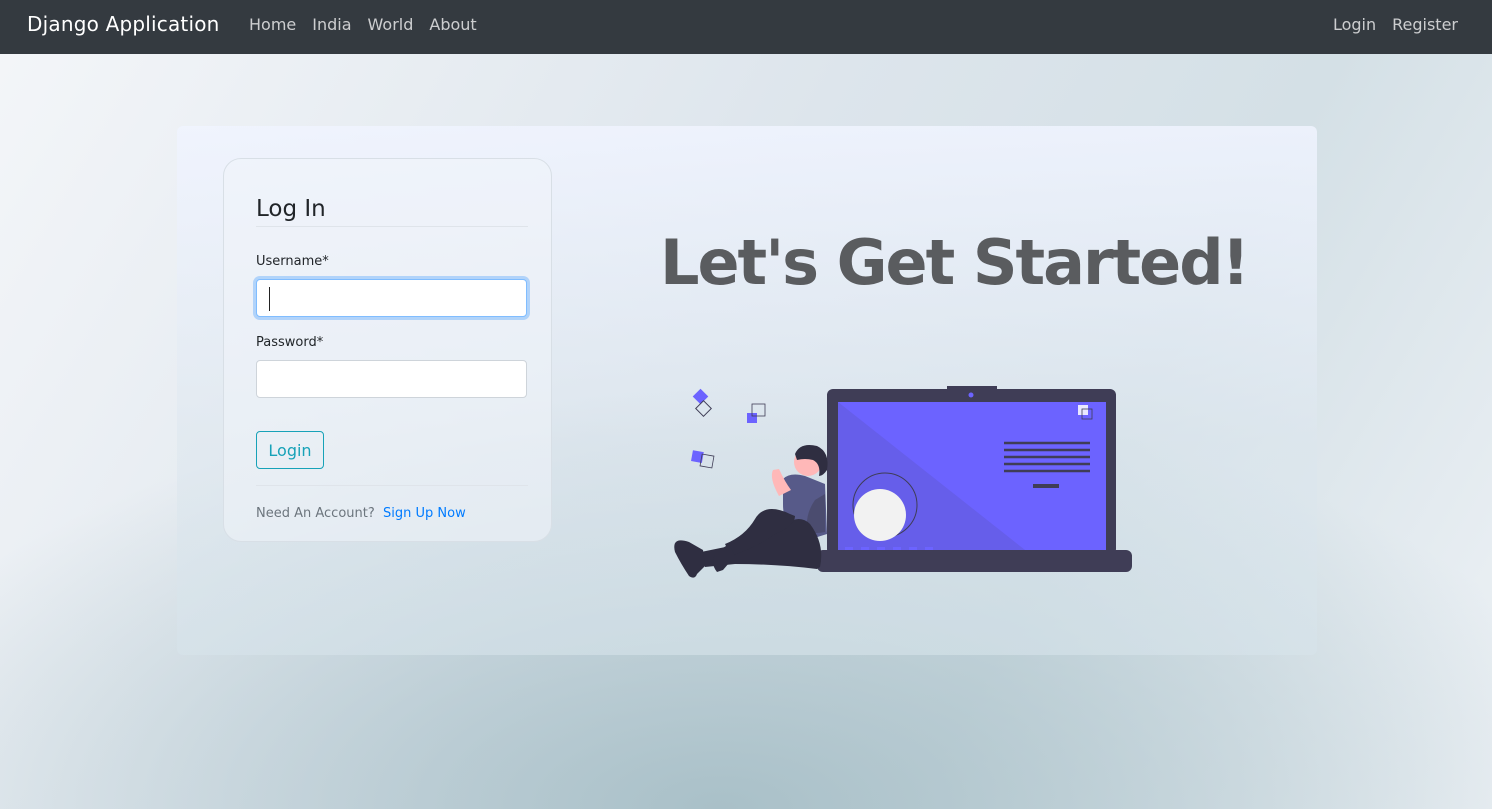 The height and width of the screenshot is (809, 1492). Describe the element at coordinates (700, 396) in the screenshot. I see `floating-square-icon` at that location.